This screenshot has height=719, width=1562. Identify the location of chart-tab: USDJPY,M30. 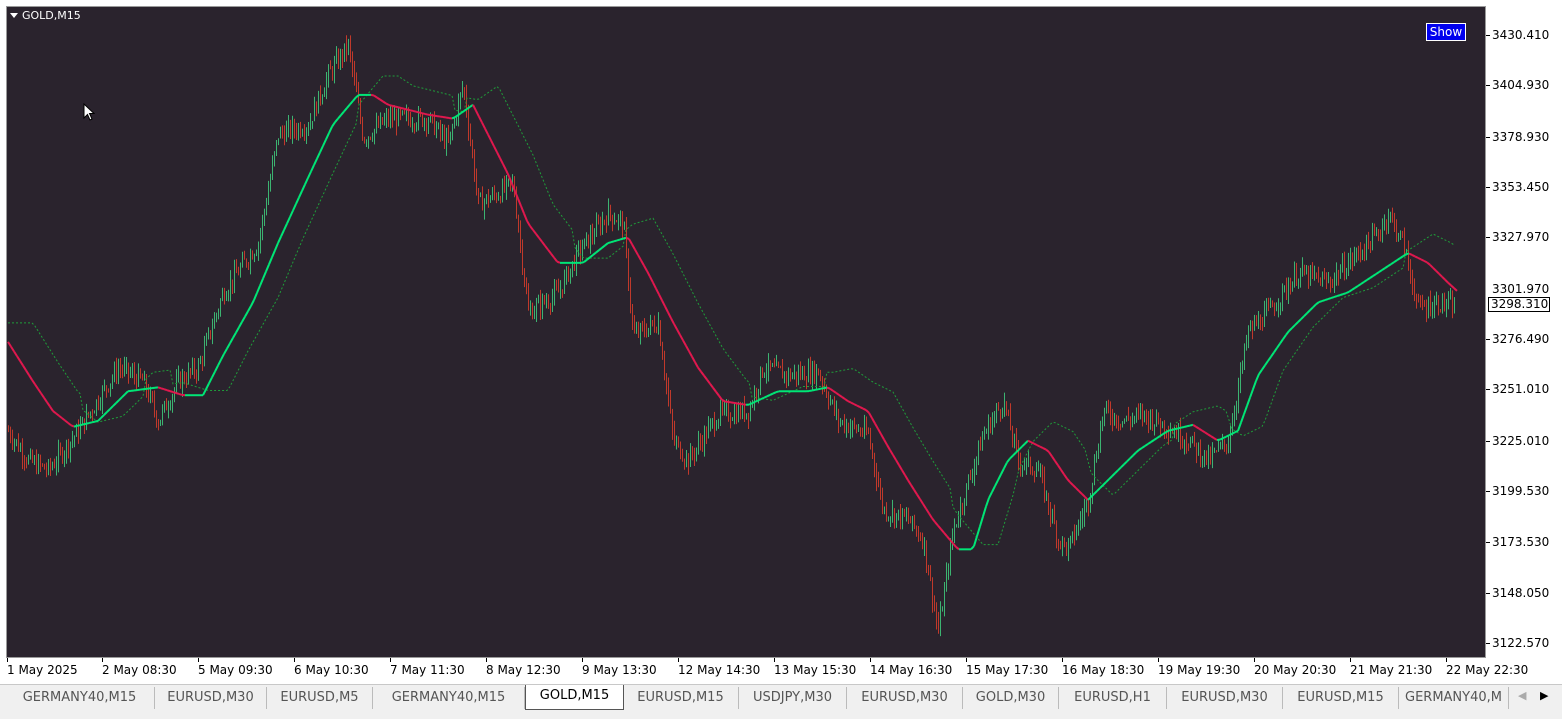
(793, 698).